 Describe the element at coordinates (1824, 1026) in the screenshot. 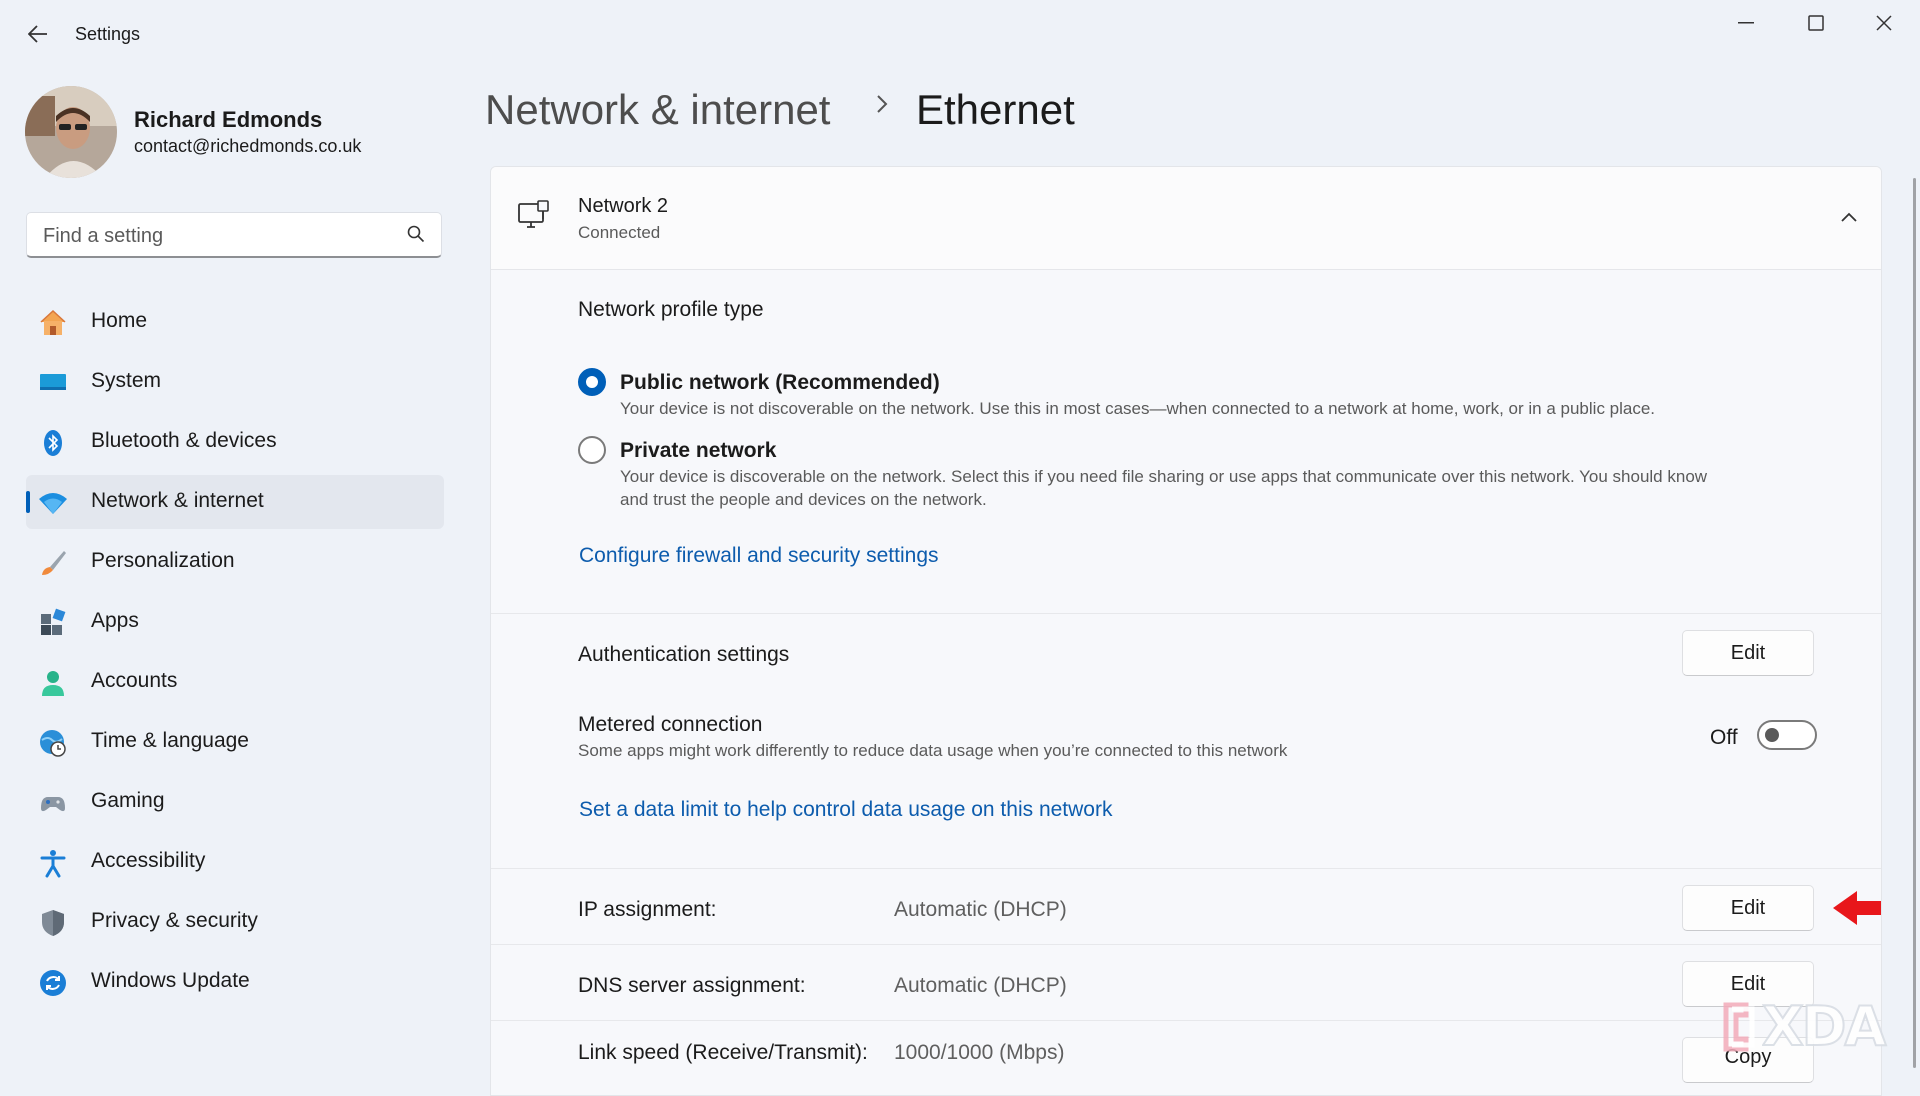

I see `xda-watermark-text: XDA` at that location.